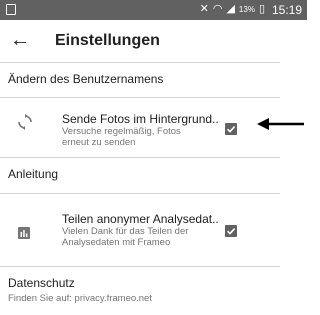  I want to click on status-bar: ✕ ◠ ◢ 13% ▯ 15:19, so click(153, 10).